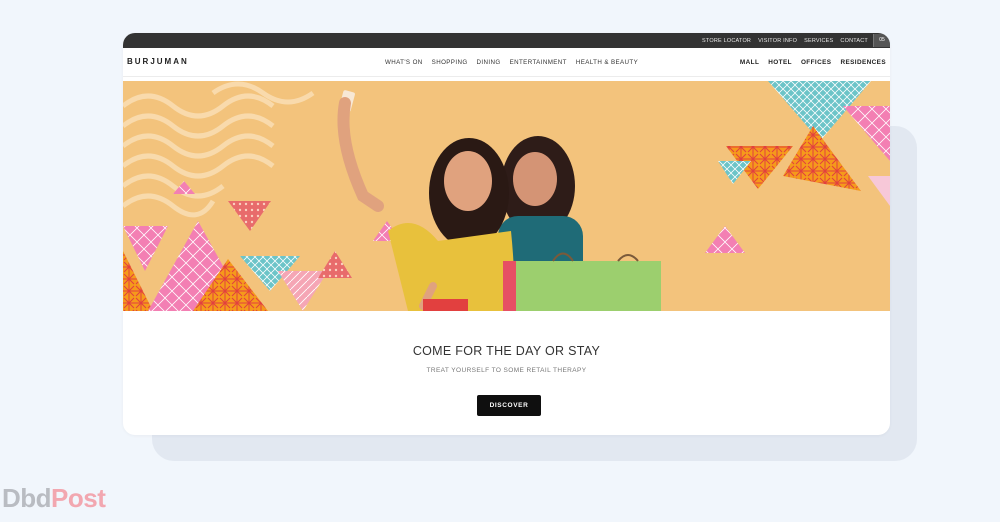 The width and height of the screenshot is (1000, 522). Describe the element at coordinates (509, 405) in the screenshot. I see `discover-button: DISCOVER` at that location.